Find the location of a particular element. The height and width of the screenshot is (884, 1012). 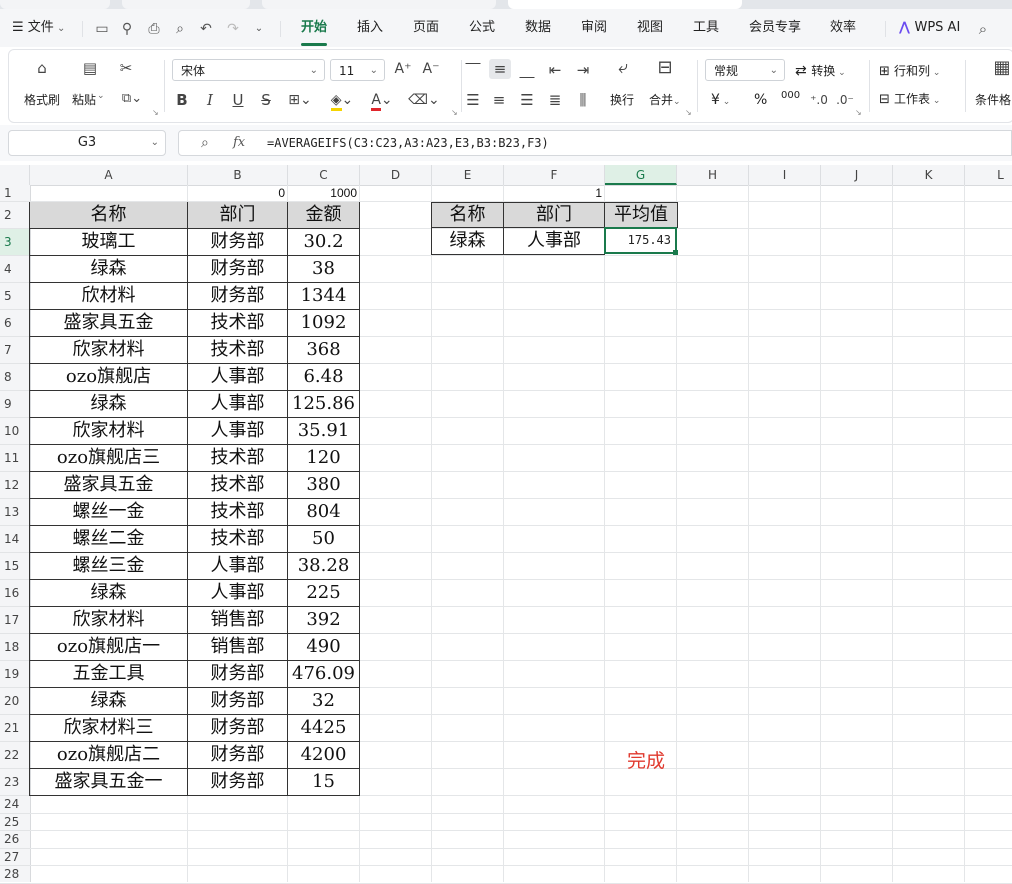

table-cell: 35.91 is located at coordinates (324, 431).